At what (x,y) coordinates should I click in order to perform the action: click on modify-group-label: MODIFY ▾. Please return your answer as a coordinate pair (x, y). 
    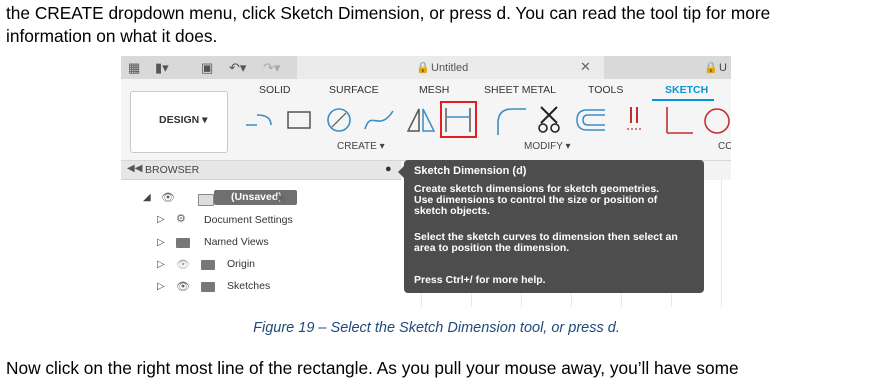
    Looking at the image, I should click on (547, 146).